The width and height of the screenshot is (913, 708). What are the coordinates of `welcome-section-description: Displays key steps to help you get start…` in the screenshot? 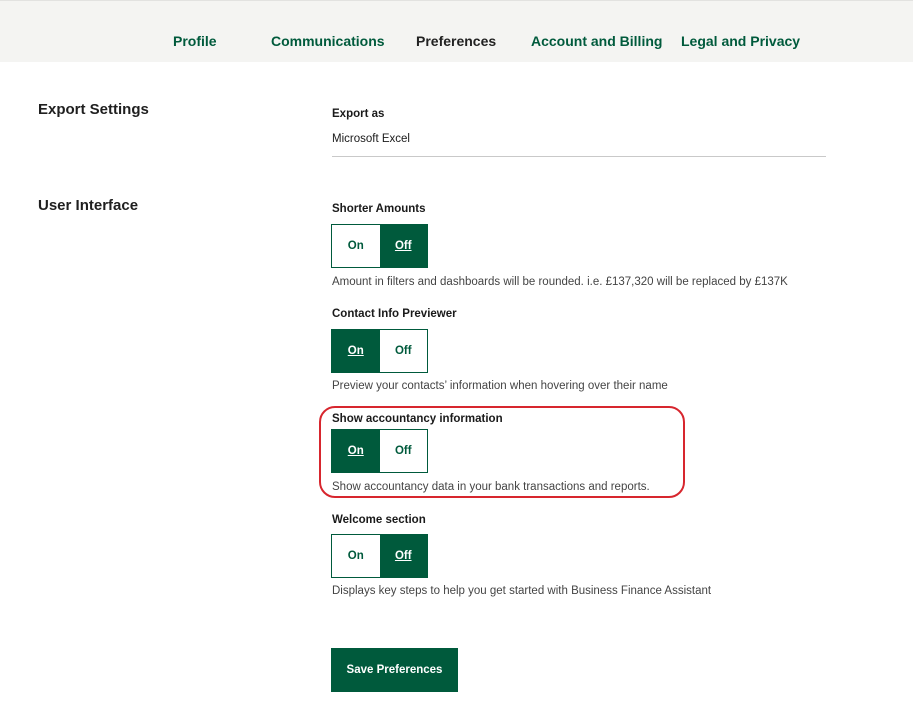 It's located at (522, 591).